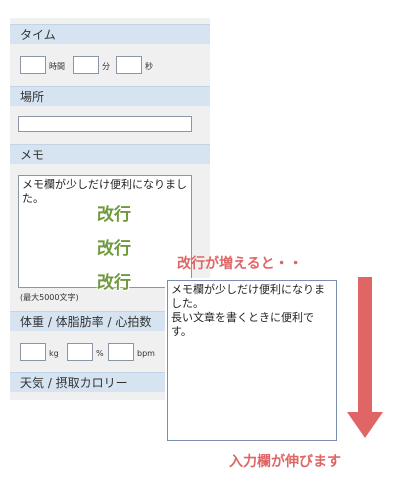  I want to click on expanded-memo-textarea: メモ欄が少しだけ便利になりました。 長い文章を書くときに便利です。, so click(252, 360).